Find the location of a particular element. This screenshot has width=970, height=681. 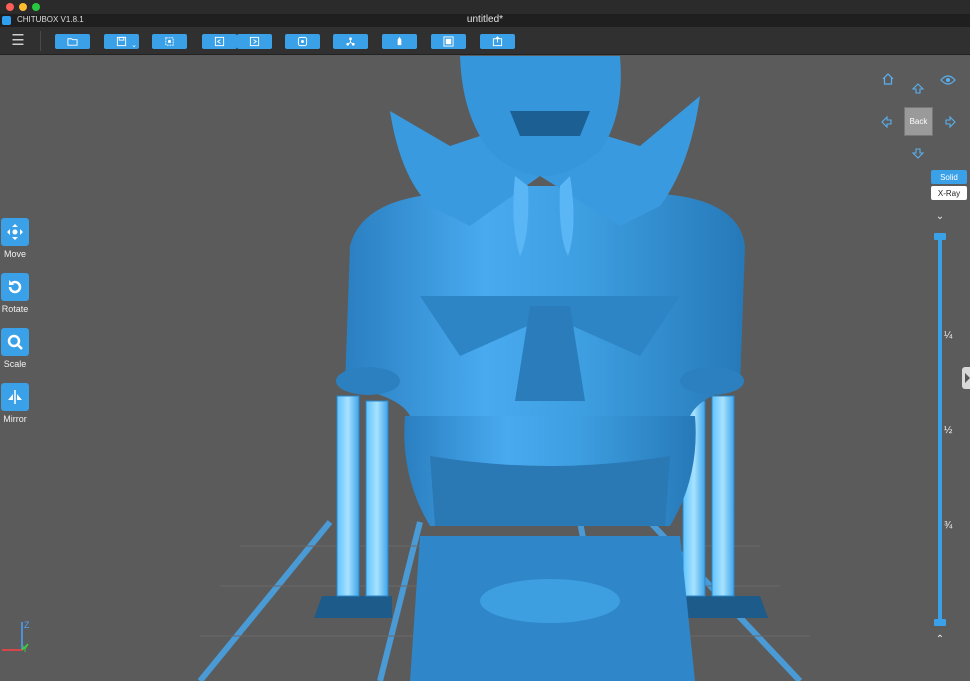

slice-button is located at coordinates (448, 41).